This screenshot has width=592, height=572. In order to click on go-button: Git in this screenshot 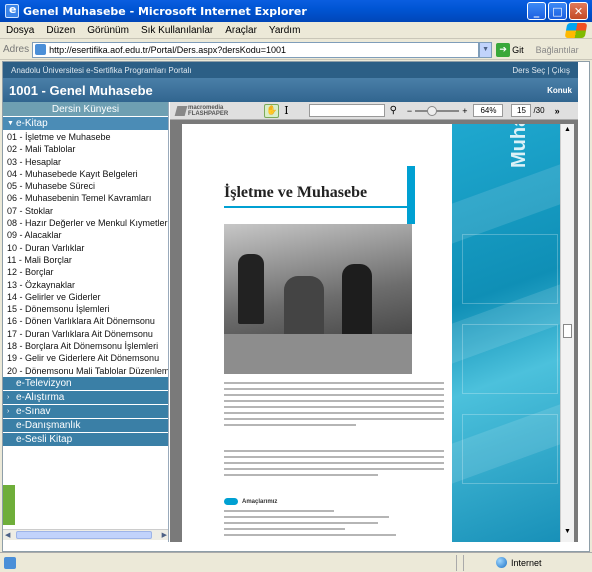, I will do `click(518, 50)`.